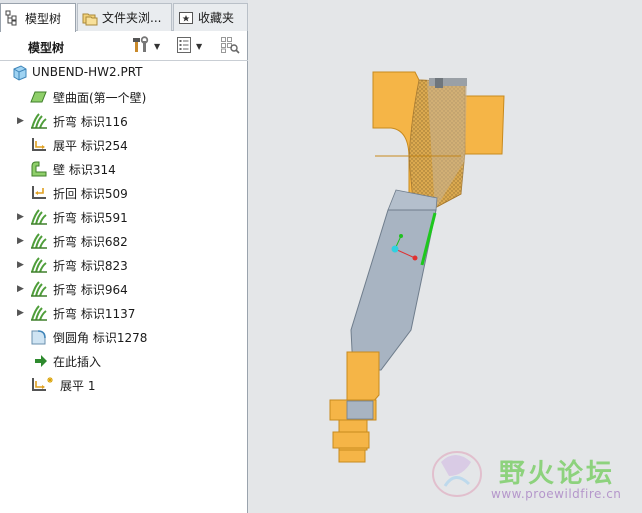 Image resolution: width=642 pixels, height=513 pixels. I want to click on tree-item-bend-682: ▶ 折弯 标识682, so click(123, 241).